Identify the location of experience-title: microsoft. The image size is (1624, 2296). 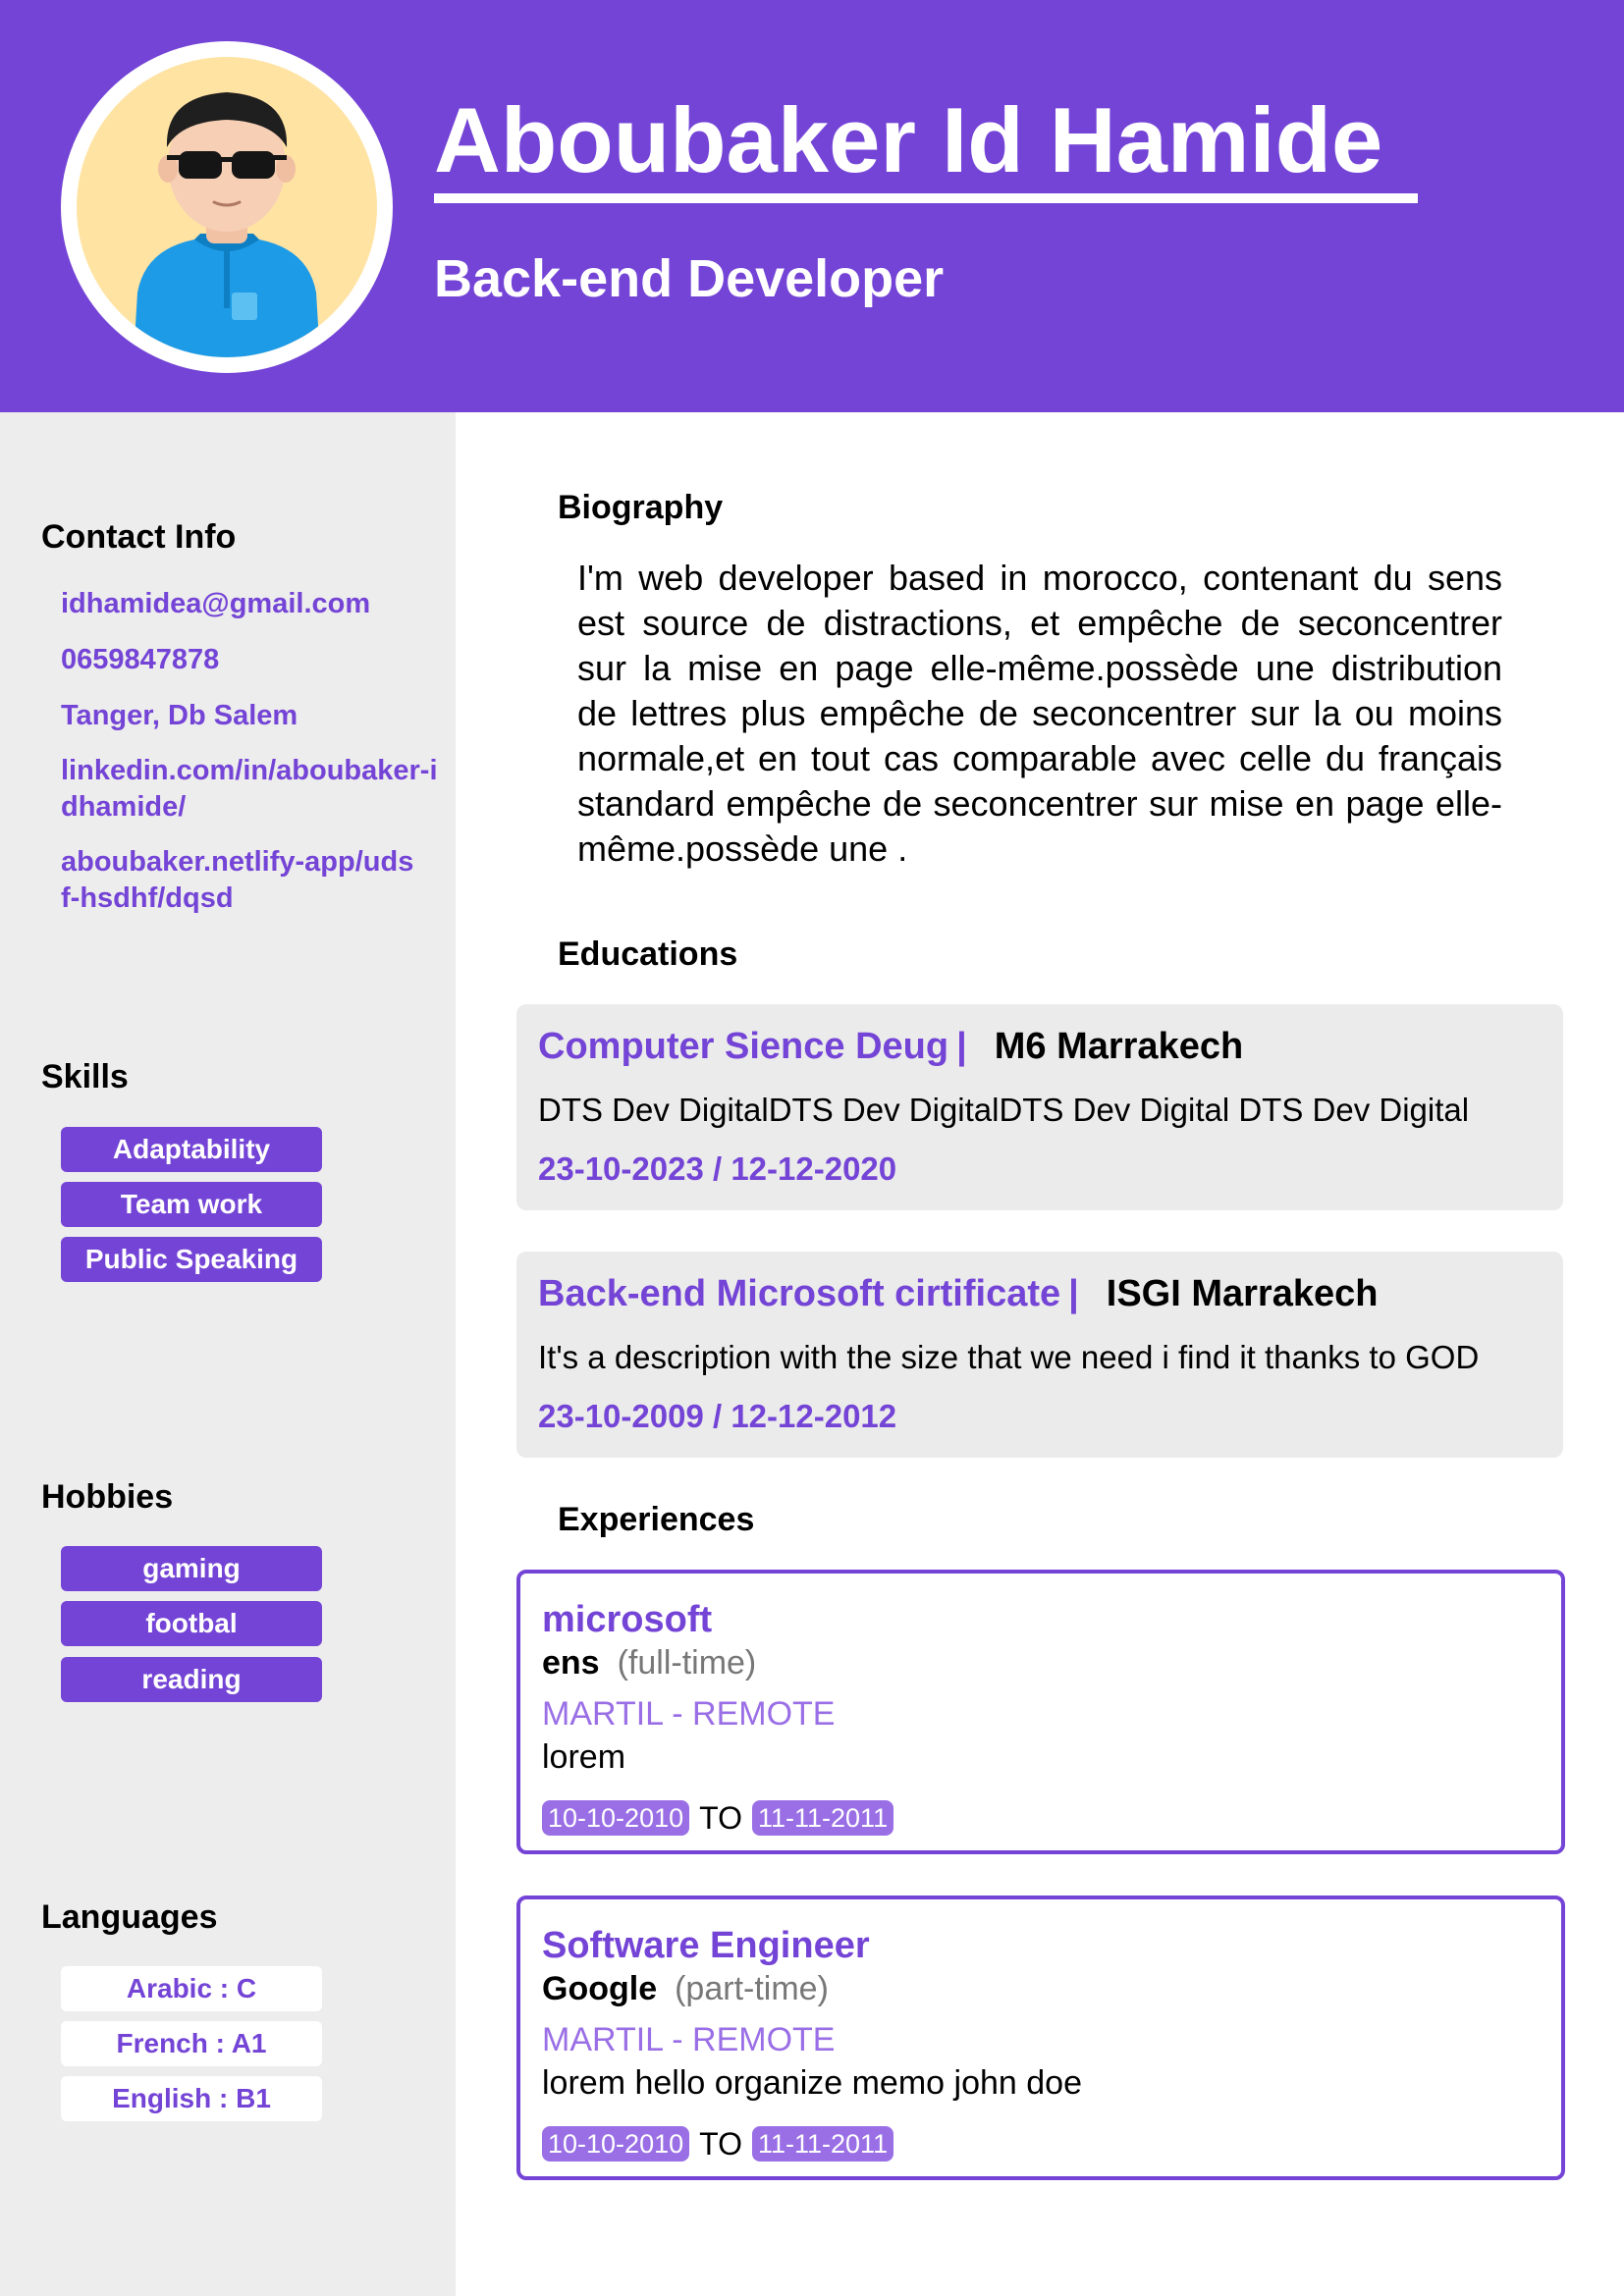
(627, 1619).